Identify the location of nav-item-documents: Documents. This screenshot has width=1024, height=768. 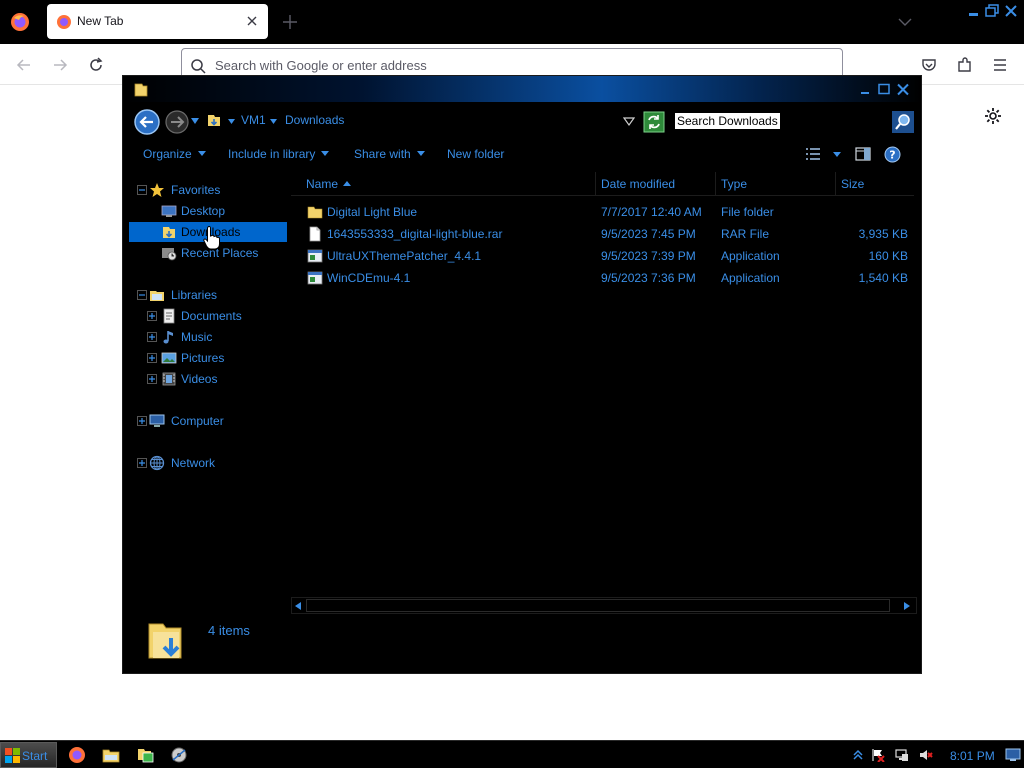
(208, 316).